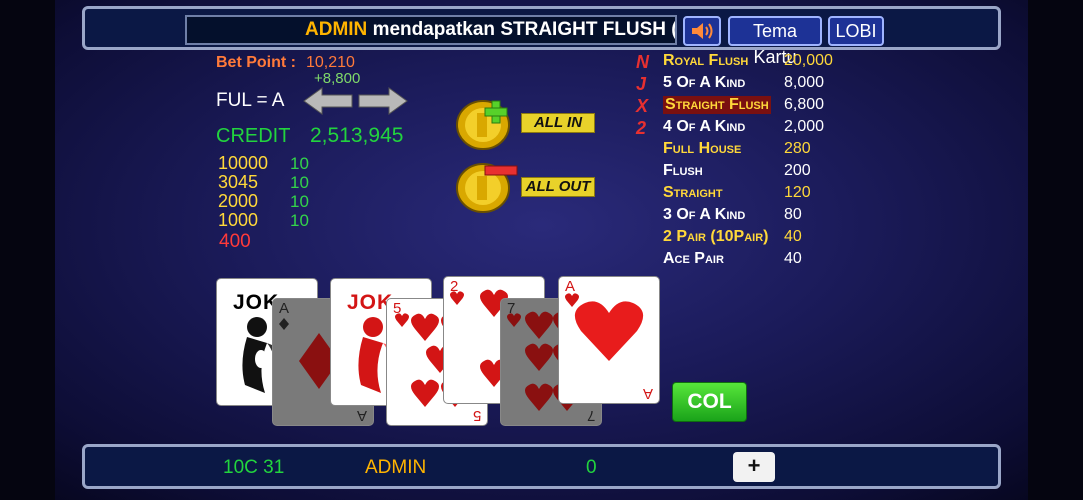 The width and height of the screenshot is (1083, 500). What do you see at coordinates (706, 60) in the screenshot?
I see `pay-hand-name: Royal Flush` at bounding box center [706, 60].